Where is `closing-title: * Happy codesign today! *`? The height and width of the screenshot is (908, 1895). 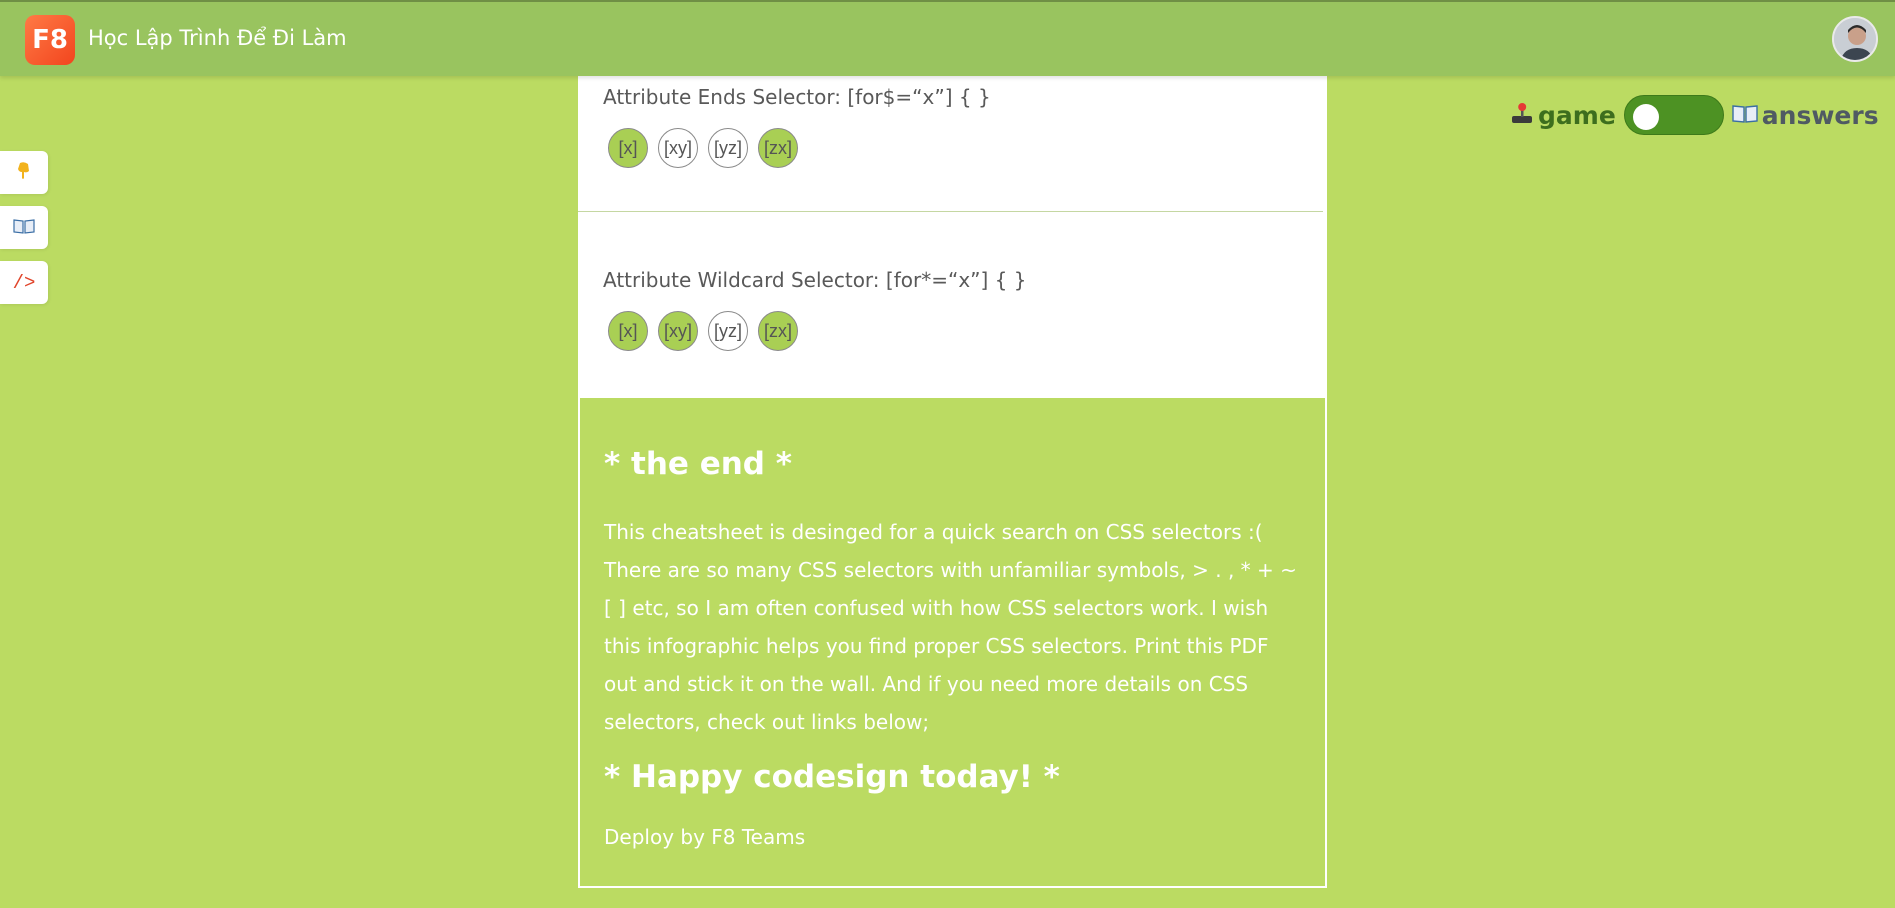 closing-title: * Happy codesign today! * is located at coordinates (832, 777).